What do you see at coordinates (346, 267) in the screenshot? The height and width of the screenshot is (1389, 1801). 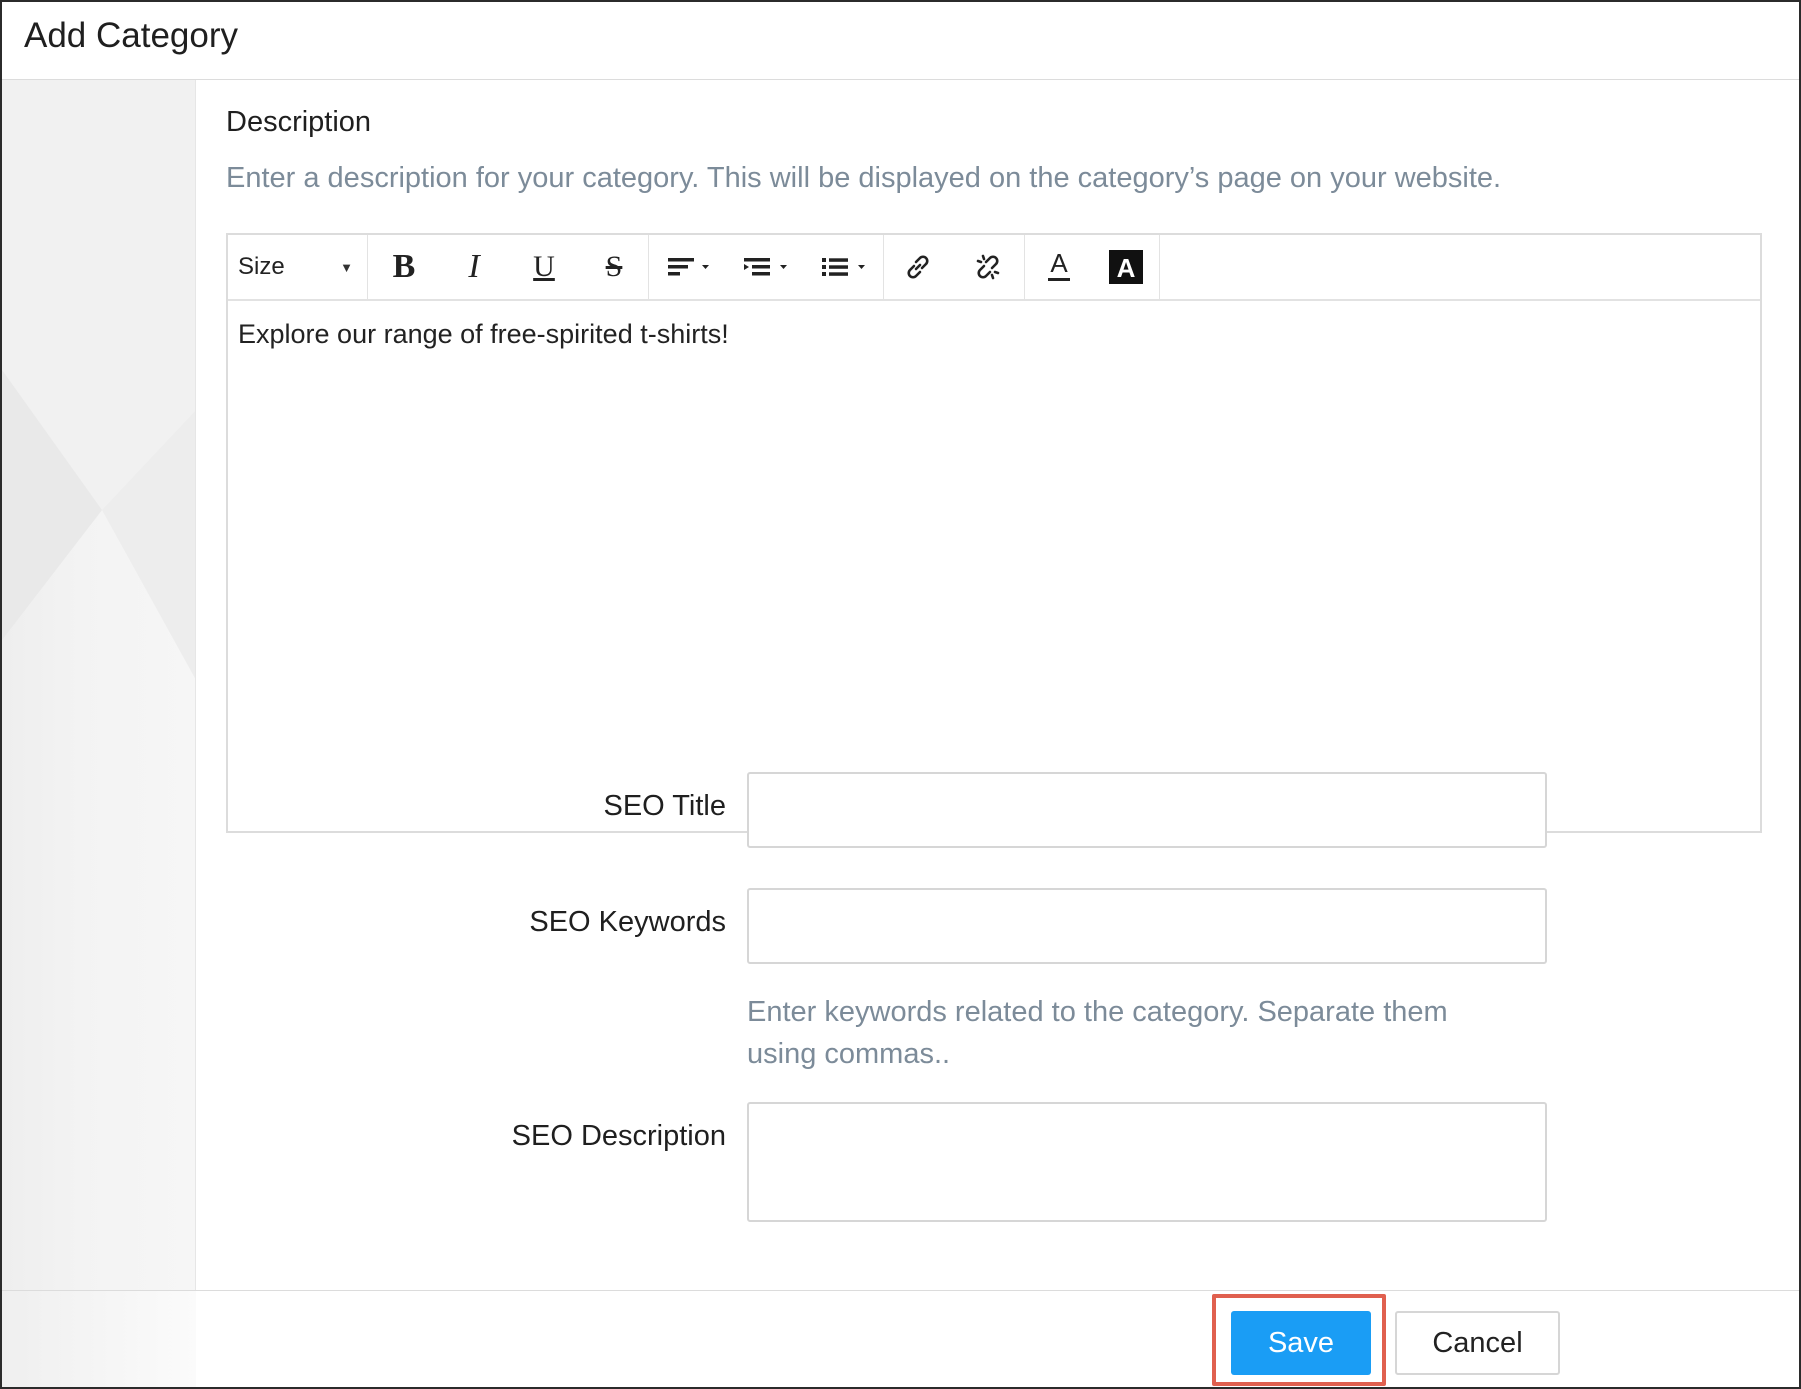 I see `chevron-down-icon: ▼` at bounding box center [346, 267].